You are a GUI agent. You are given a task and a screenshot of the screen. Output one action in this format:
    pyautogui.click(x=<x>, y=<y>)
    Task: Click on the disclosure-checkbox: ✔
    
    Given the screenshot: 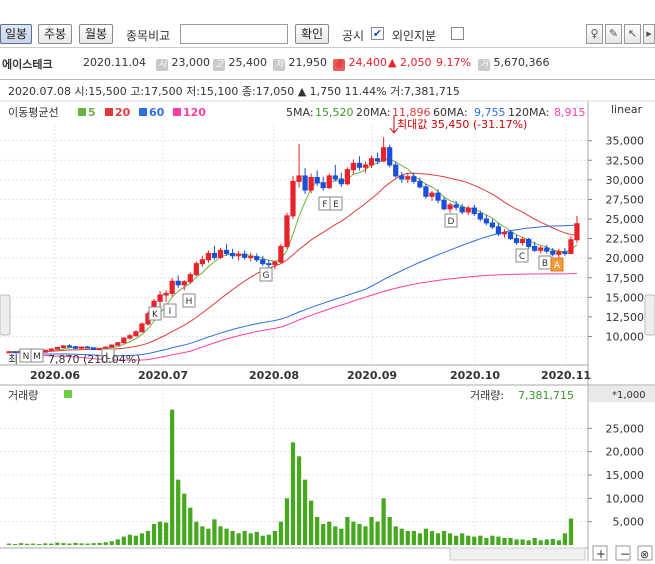 What is the action you would take?
    pyautogui.click(x=377, y=33)
    